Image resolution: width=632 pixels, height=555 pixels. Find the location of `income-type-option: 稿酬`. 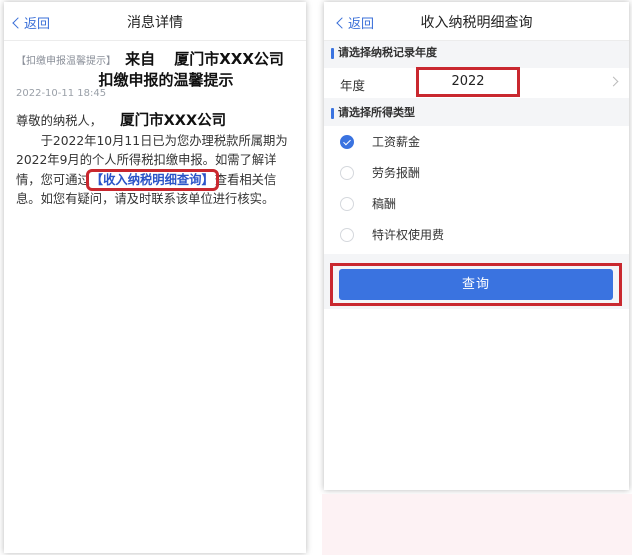

income-type-option: 稿酬 is located at coordinates (368, 204).